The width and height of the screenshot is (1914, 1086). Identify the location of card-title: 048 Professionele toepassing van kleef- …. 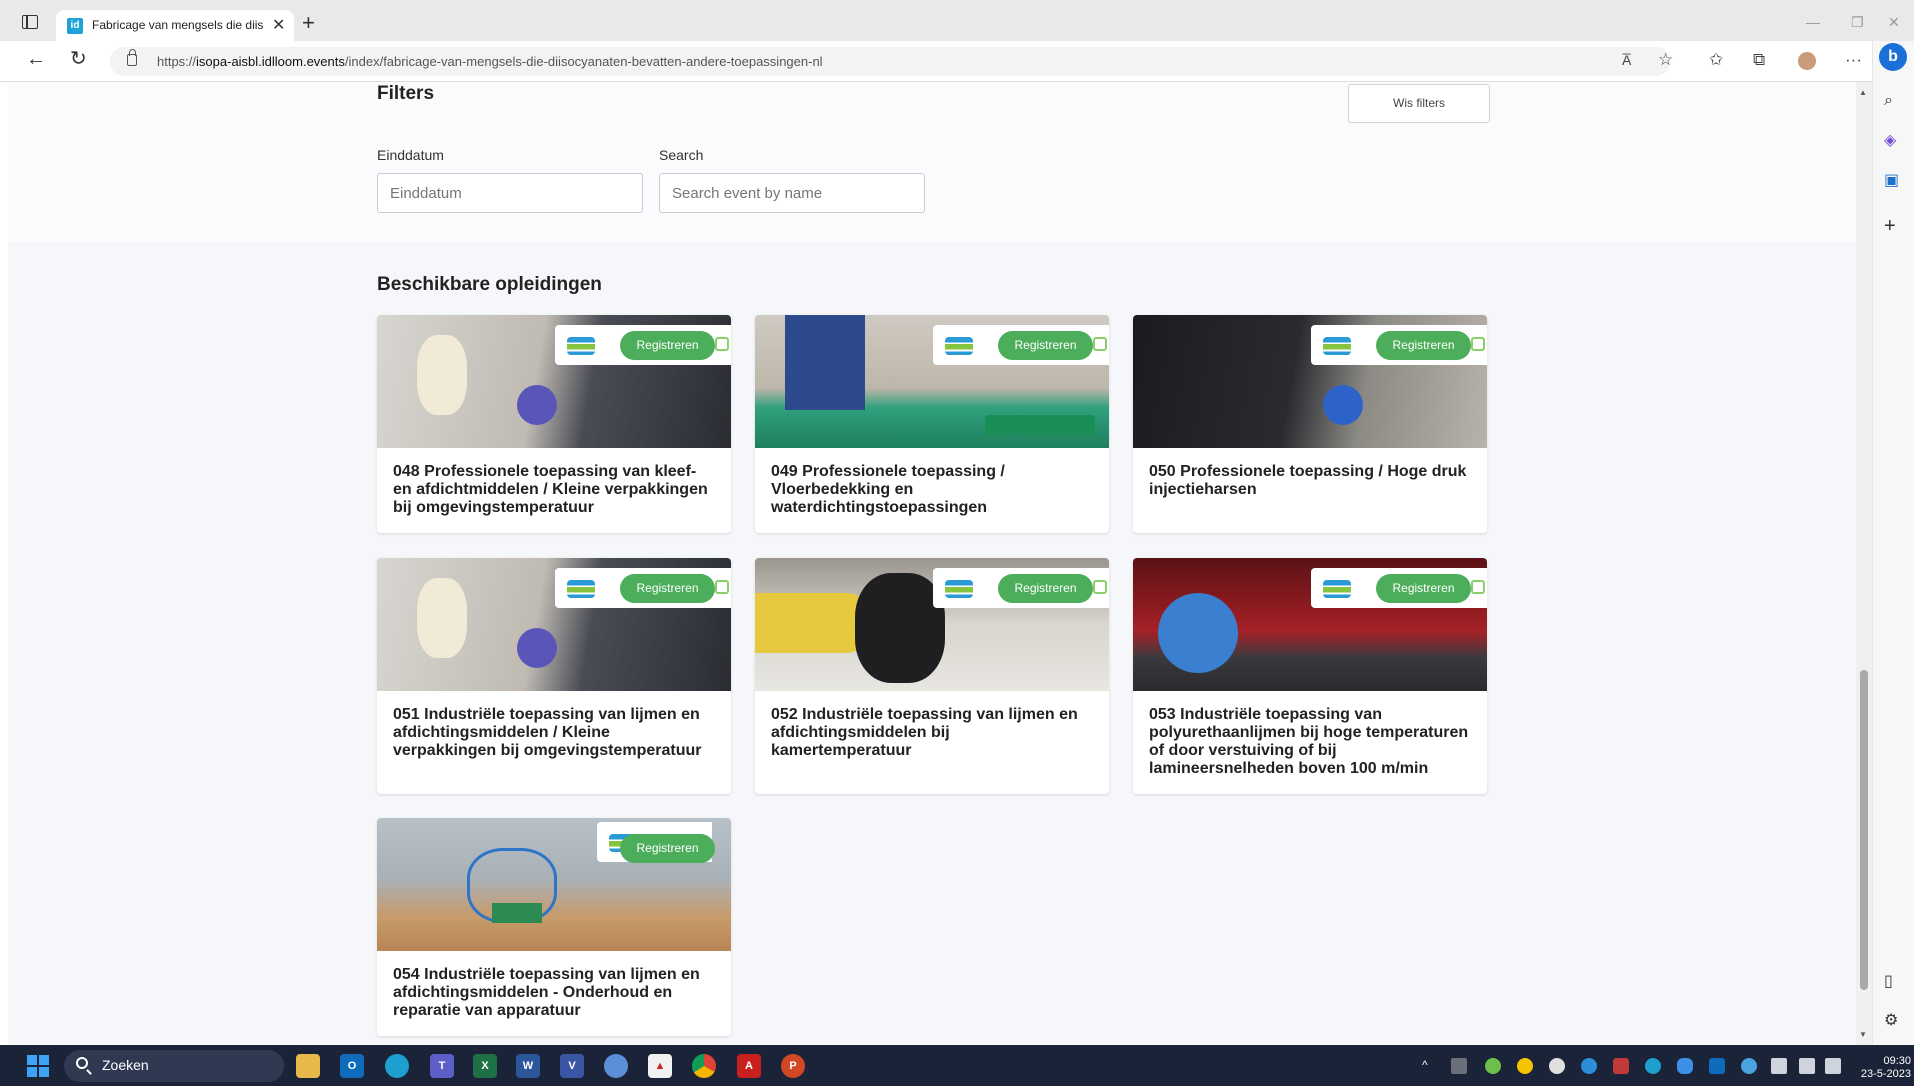
(554, 490).